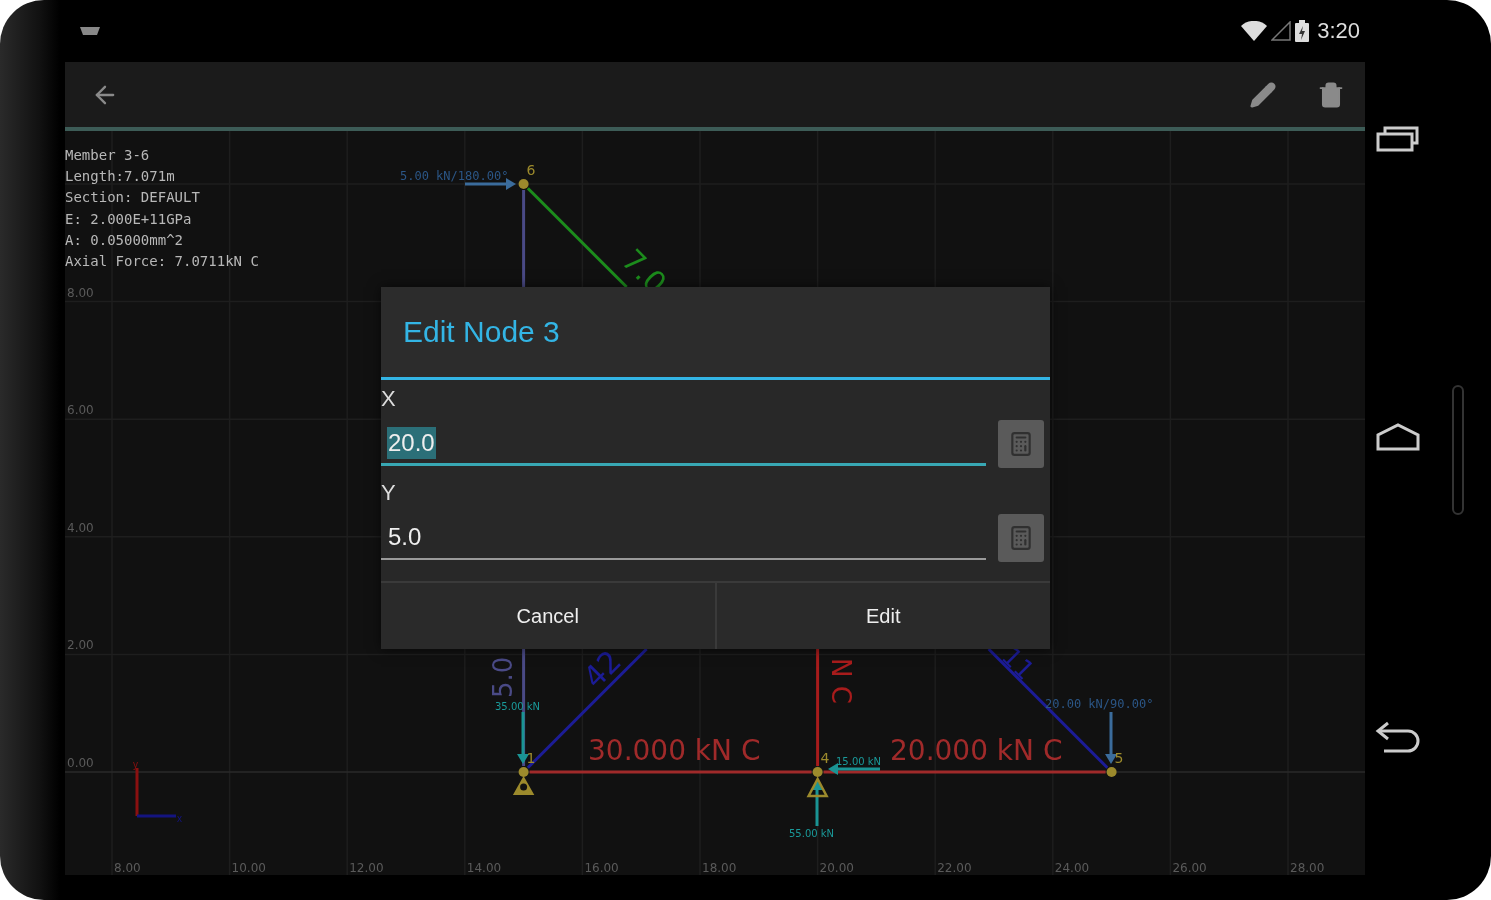 This screenshot has height=900, width=1491. Describe the element at coordinates (548, 616) in the screenshot. I see `dialog-button: Cancel` at that location.